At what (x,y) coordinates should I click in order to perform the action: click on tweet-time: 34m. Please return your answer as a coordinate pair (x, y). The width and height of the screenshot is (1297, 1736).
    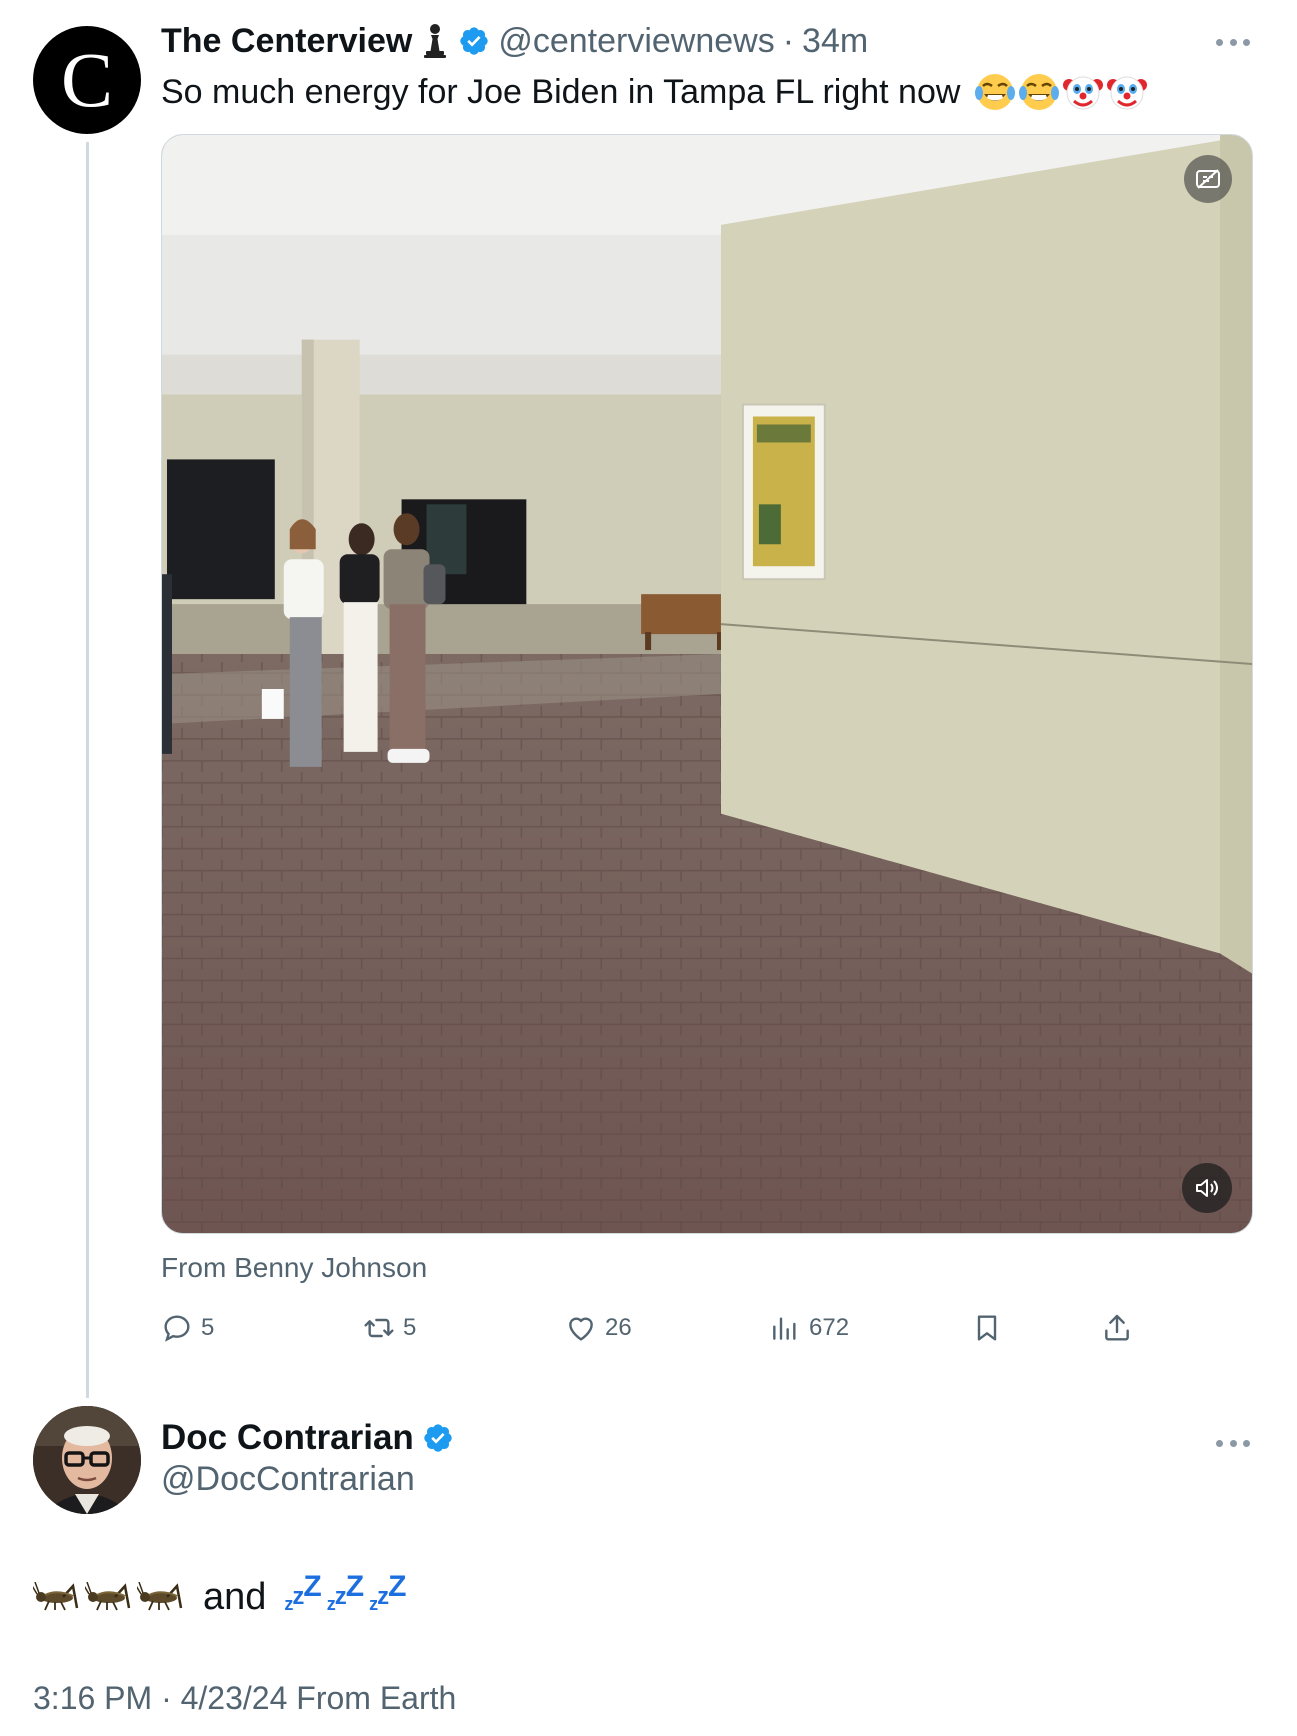
    Looking at the image, I should click on (835, 41).